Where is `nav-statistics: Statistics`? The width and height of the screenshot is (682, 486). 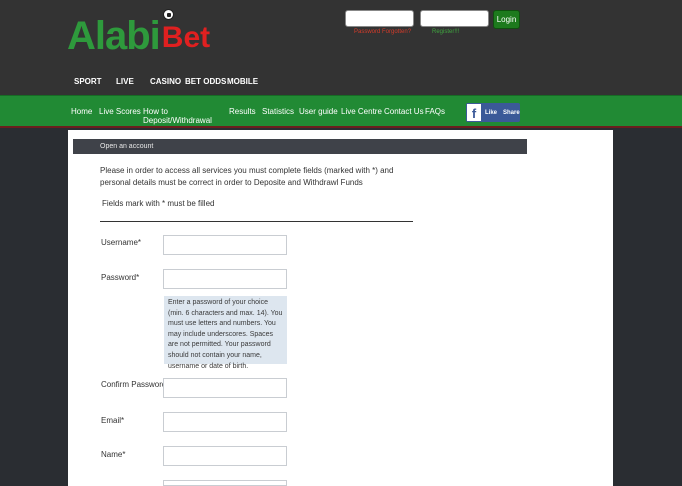
nav-statistics: Statistics is located at coordinates (280, 116).